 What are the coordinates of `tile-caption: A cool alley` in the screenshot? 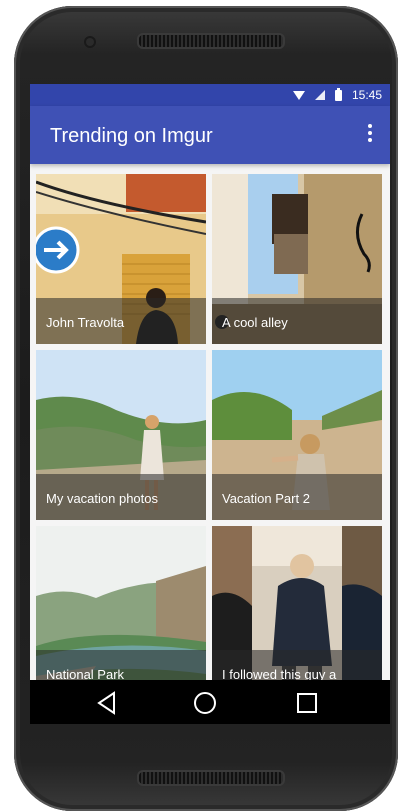 It's located at (255, 322).